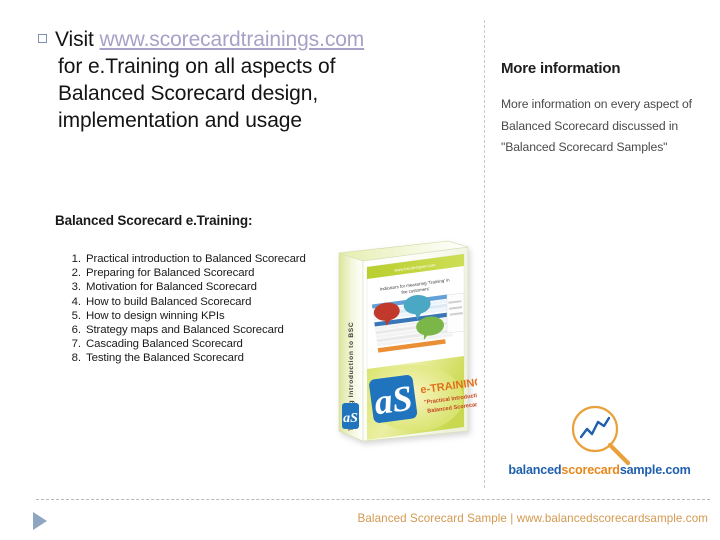  I want to click on logo-wordmark: balancedscorecardsample.com, so click(599, 470).